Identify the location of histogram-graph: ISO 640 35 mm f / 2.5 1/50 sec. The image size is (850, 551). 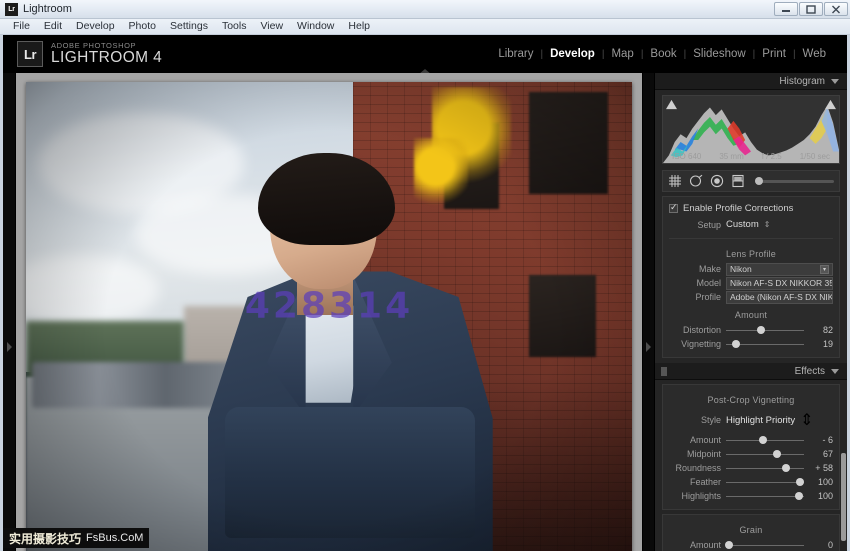
(751, 129).